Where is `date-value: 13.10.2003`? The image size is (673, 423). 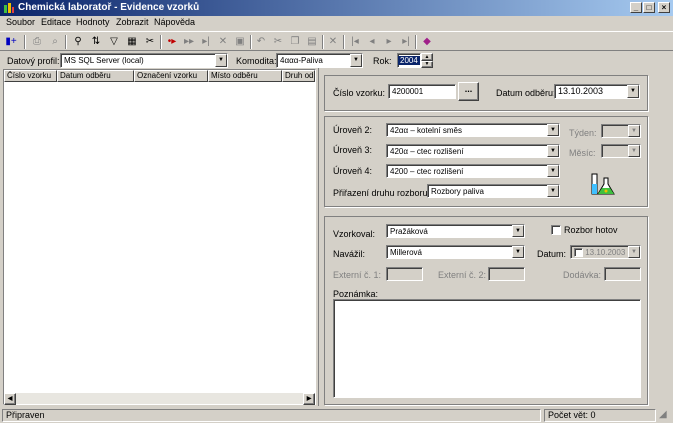
date-value: 13.10.2003 is located at coordinates (605, 252).